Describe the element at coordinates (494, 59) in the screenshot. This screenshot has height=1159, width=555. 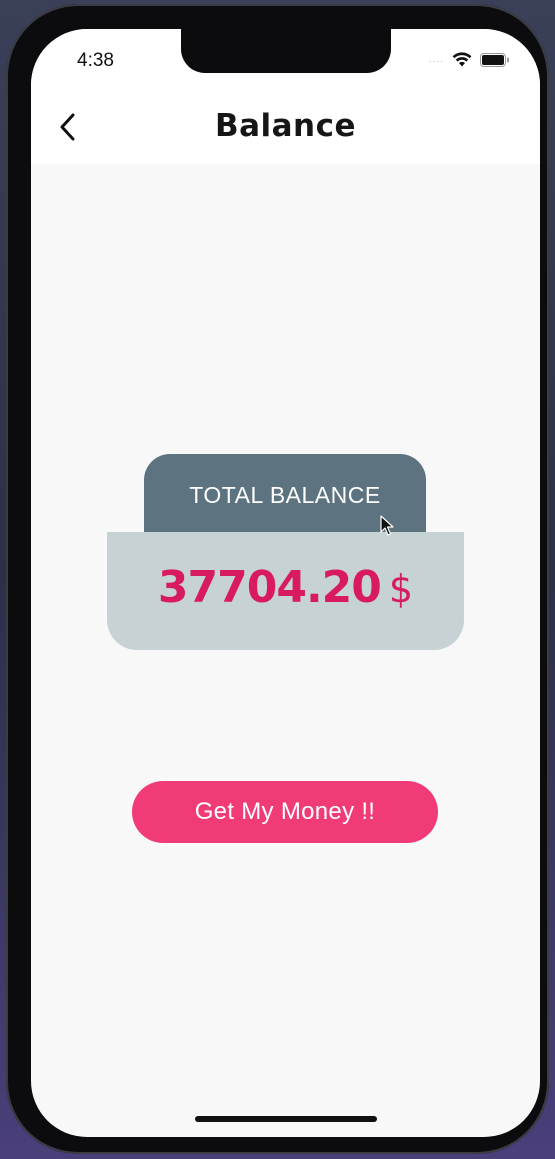
I see `battery-icon` at that location.